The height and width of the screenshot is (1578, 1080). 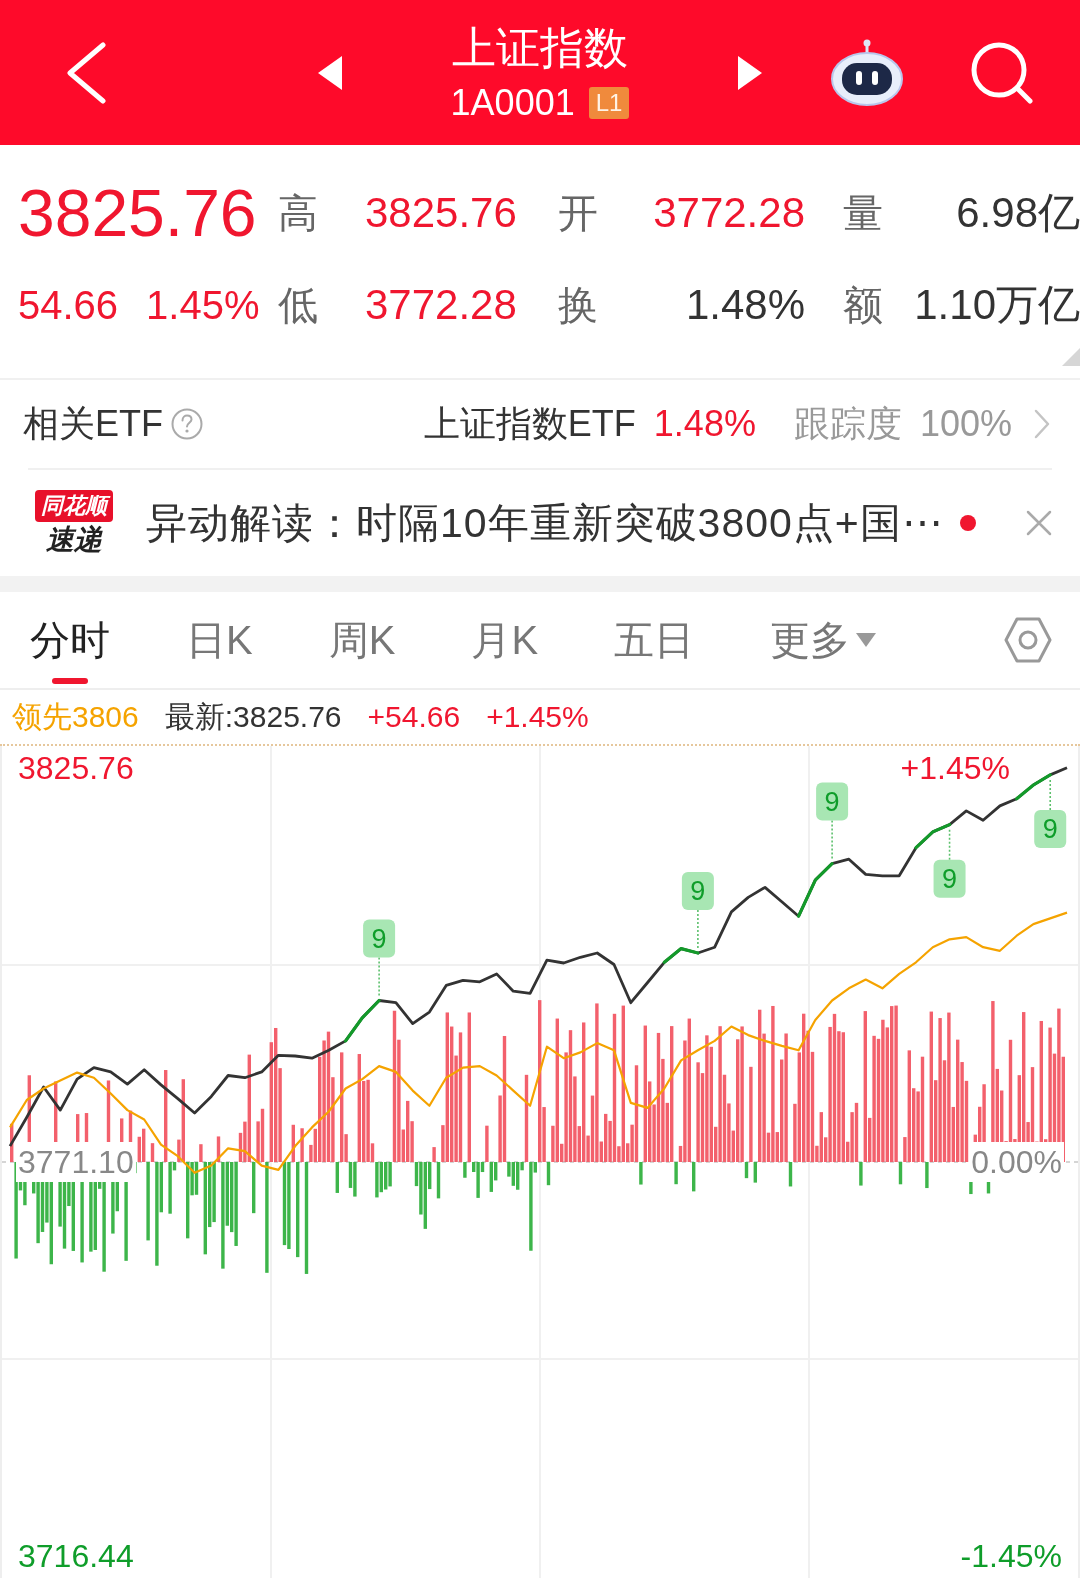 What do you see at coordinates (93, 424) in the screenshot?
I see `etf-label: 相关ETF` at bounding box center [93, 424].